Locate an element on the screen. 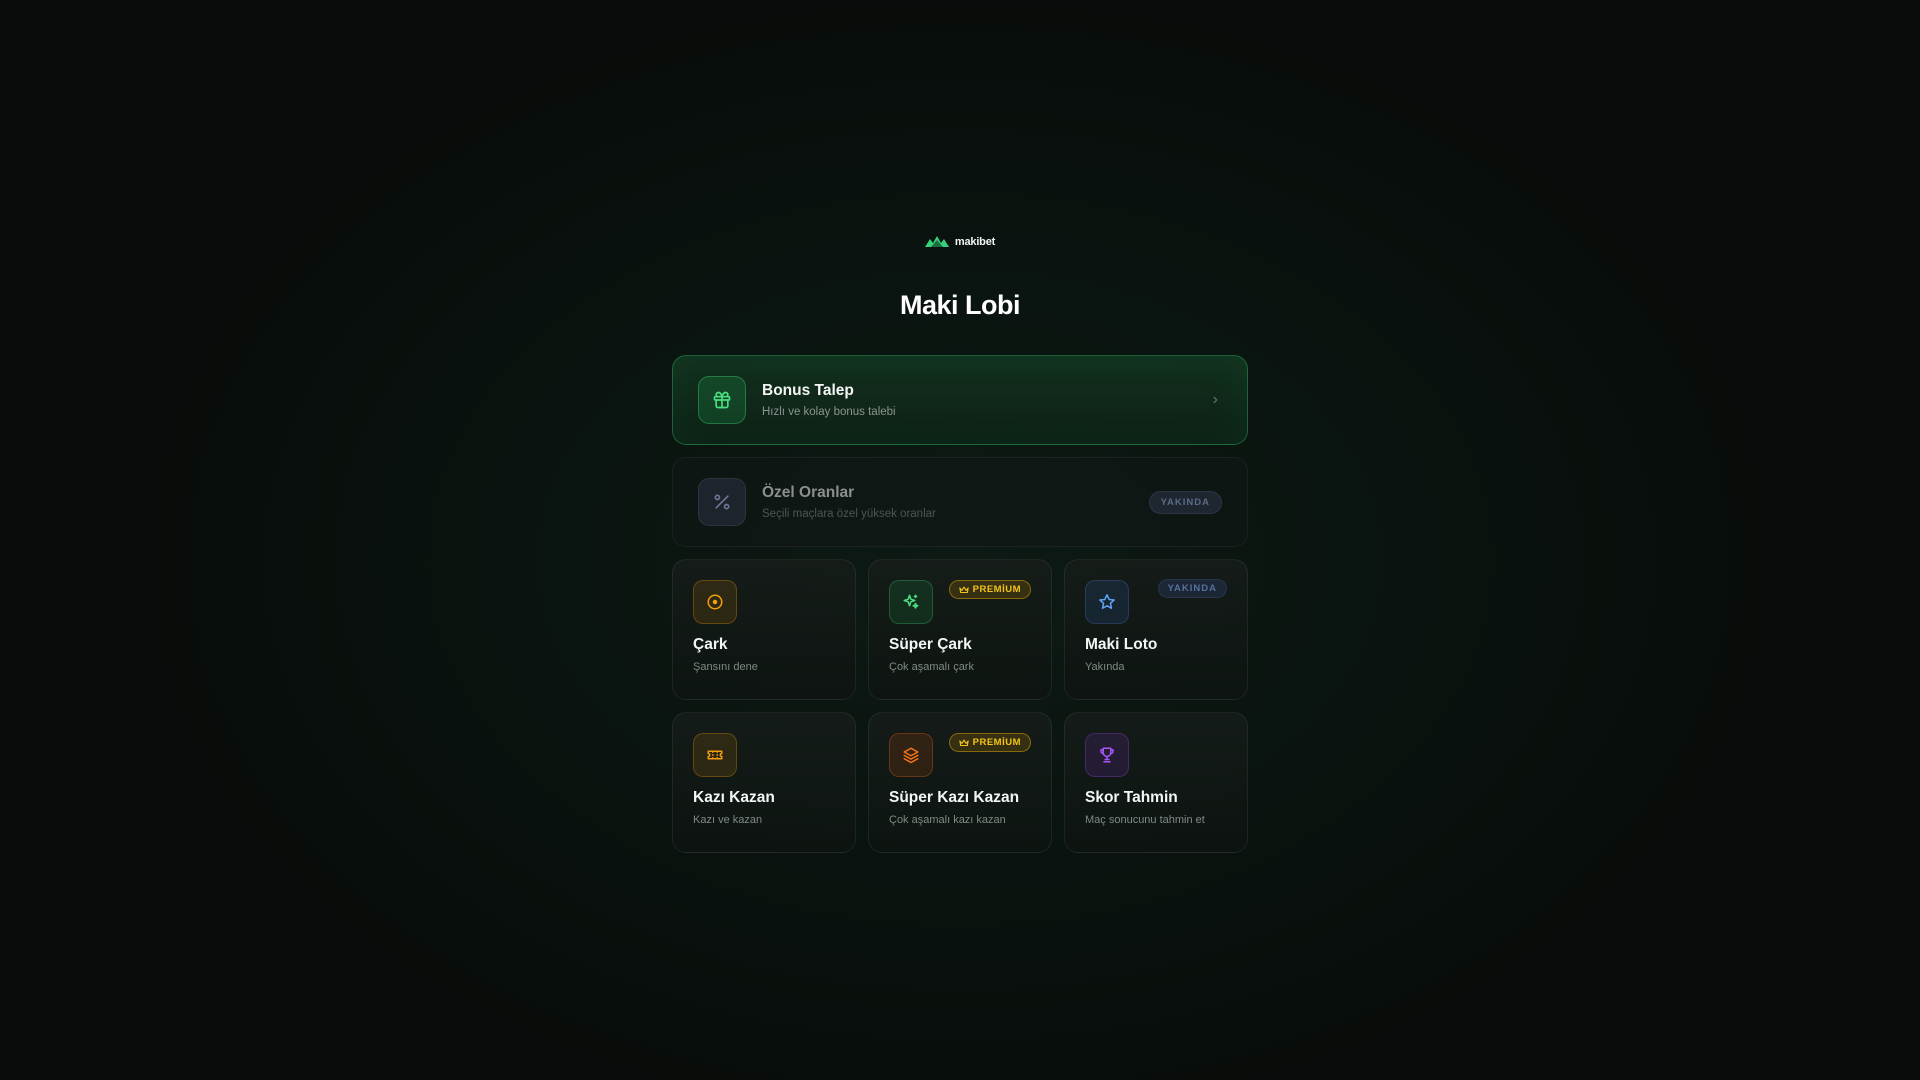  wheel-icon is located at coordinates (715, 602).